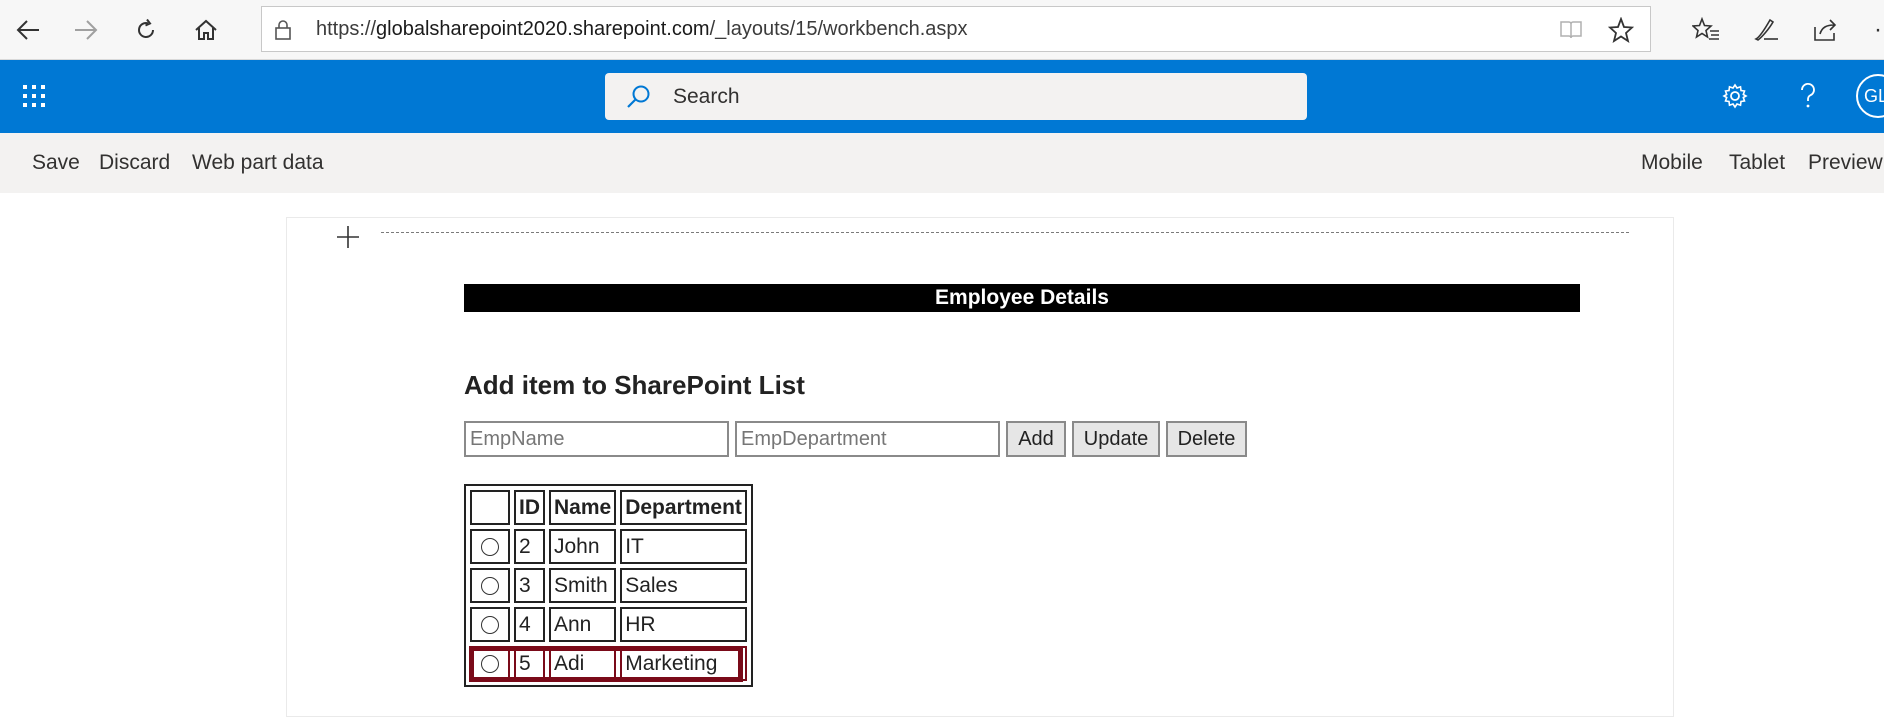 The height and width of the screenshot is (717, 1884). I want to click on help-button, so click(1808, 96).